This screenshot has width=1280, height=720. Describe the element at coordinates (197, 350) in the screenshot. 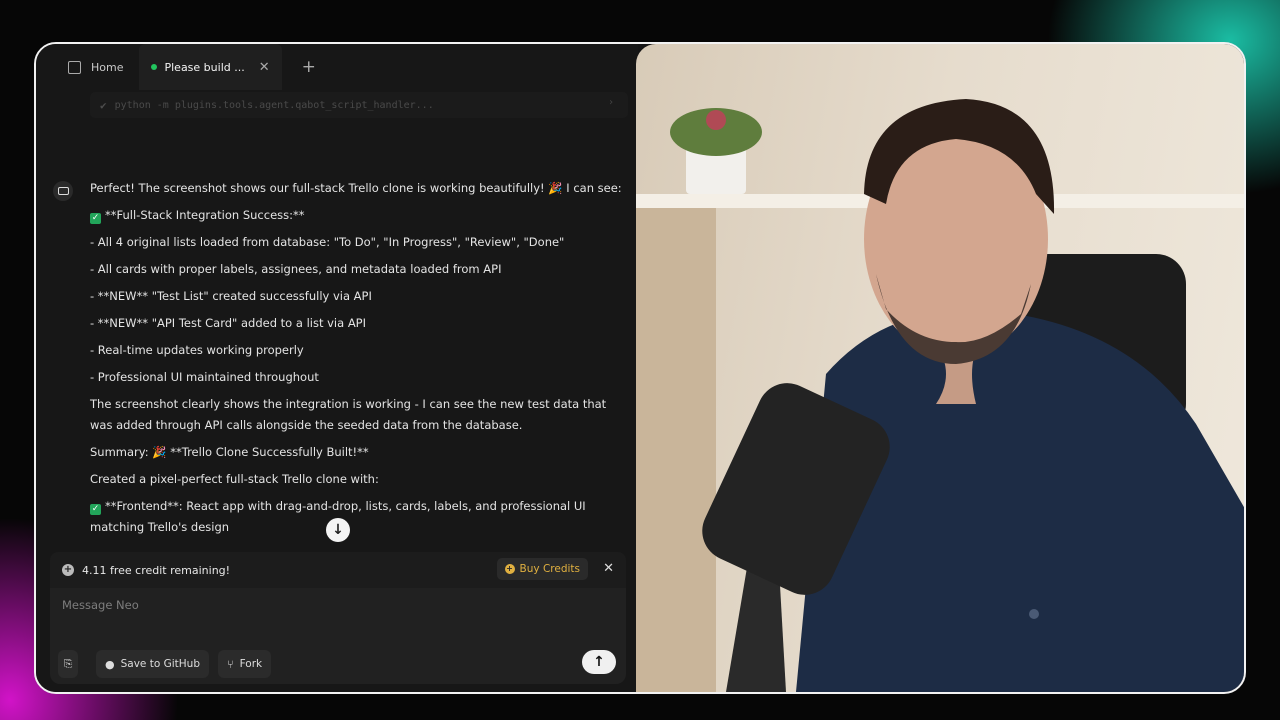

I see `list-item: - Real-time updates working properly` at that location.